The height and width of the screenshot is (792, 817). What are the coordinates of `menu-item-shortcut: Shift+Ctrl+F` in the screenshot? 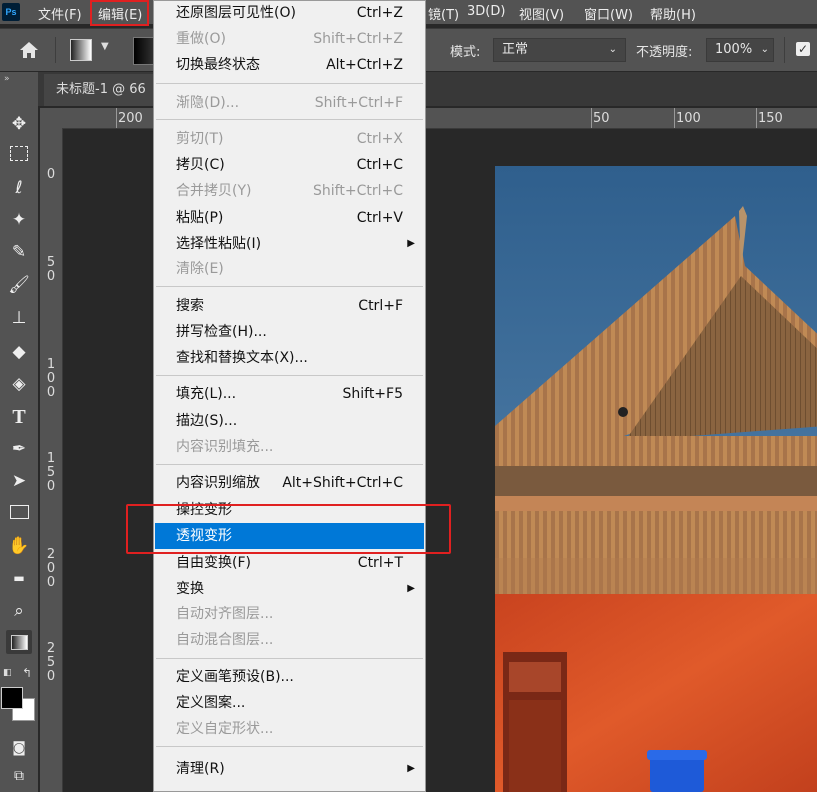 It's located at (358, 103).